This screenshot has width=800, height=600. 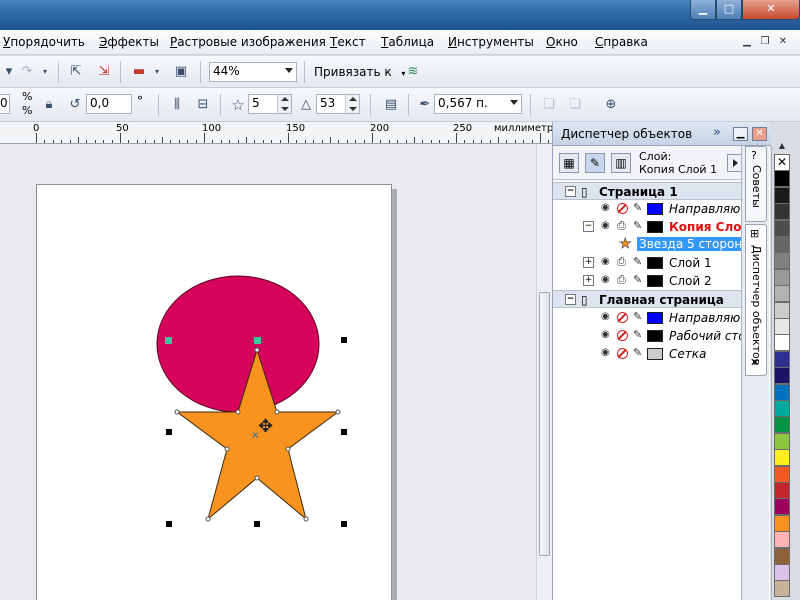 I want to click on tree-layer-row: + ◉ ⎙ ✎ Слой 2, so click(x=649, y=281).